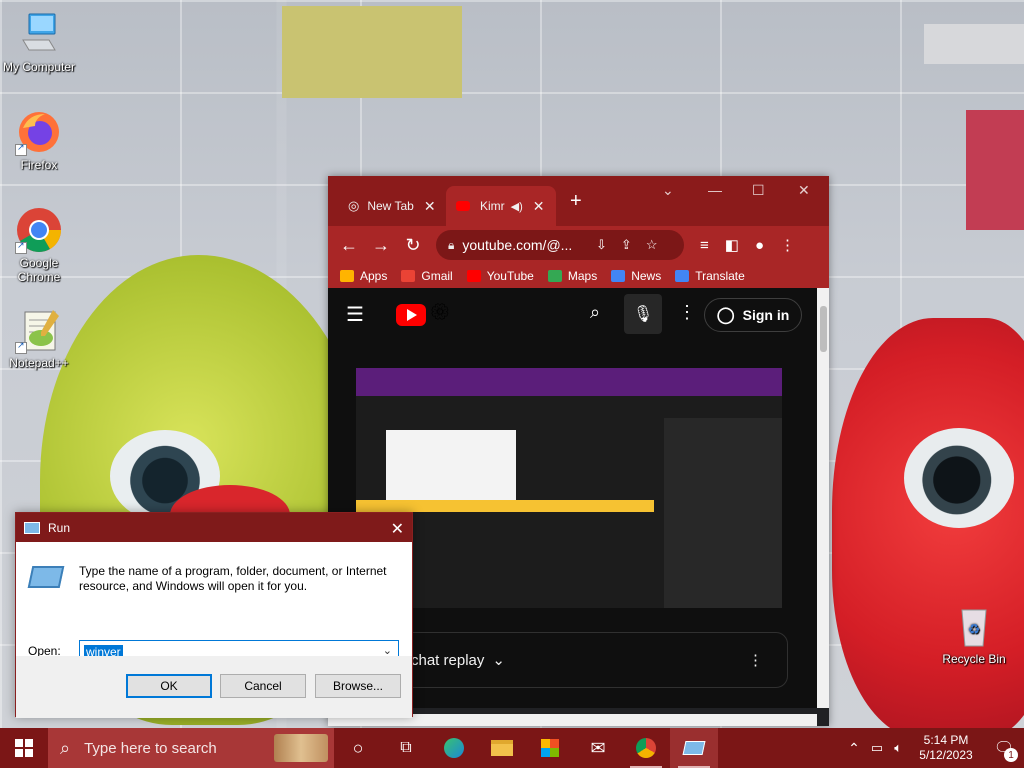  What do you see at coordinates (406, 748) in the screenshot?
I see `task-view-button: ⧉` at bounding box center [406, 748].